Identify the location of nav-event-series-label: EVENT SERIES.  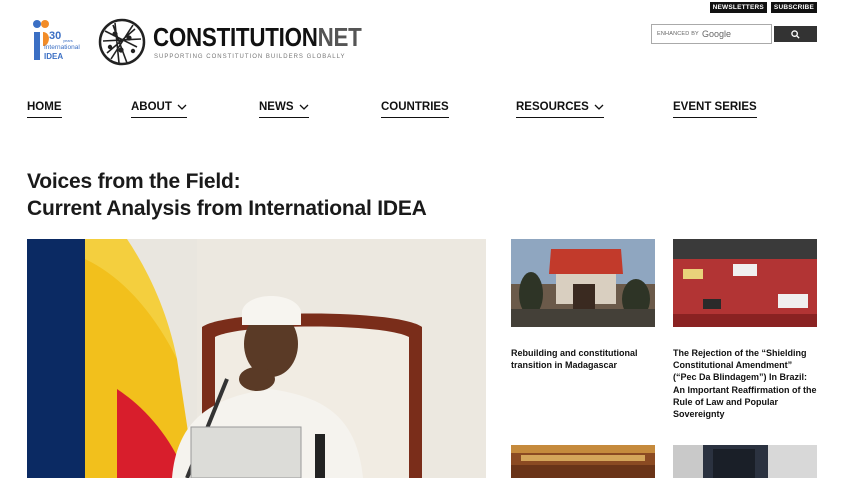
(715, 107).